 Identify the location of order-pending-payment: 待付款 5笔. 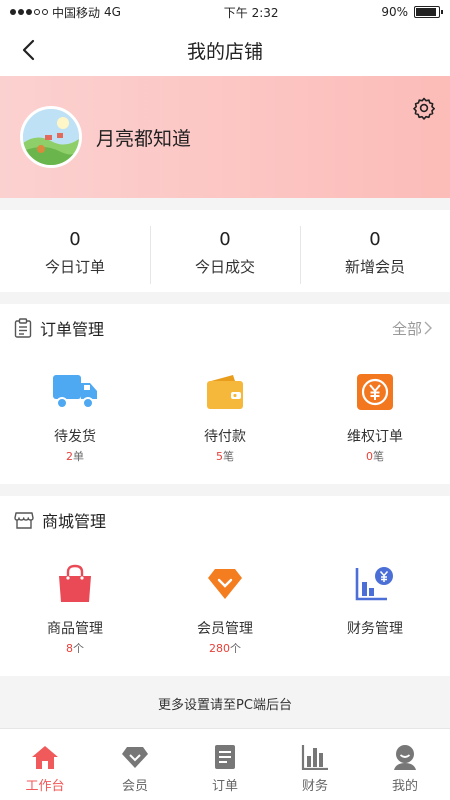
(225, 418).